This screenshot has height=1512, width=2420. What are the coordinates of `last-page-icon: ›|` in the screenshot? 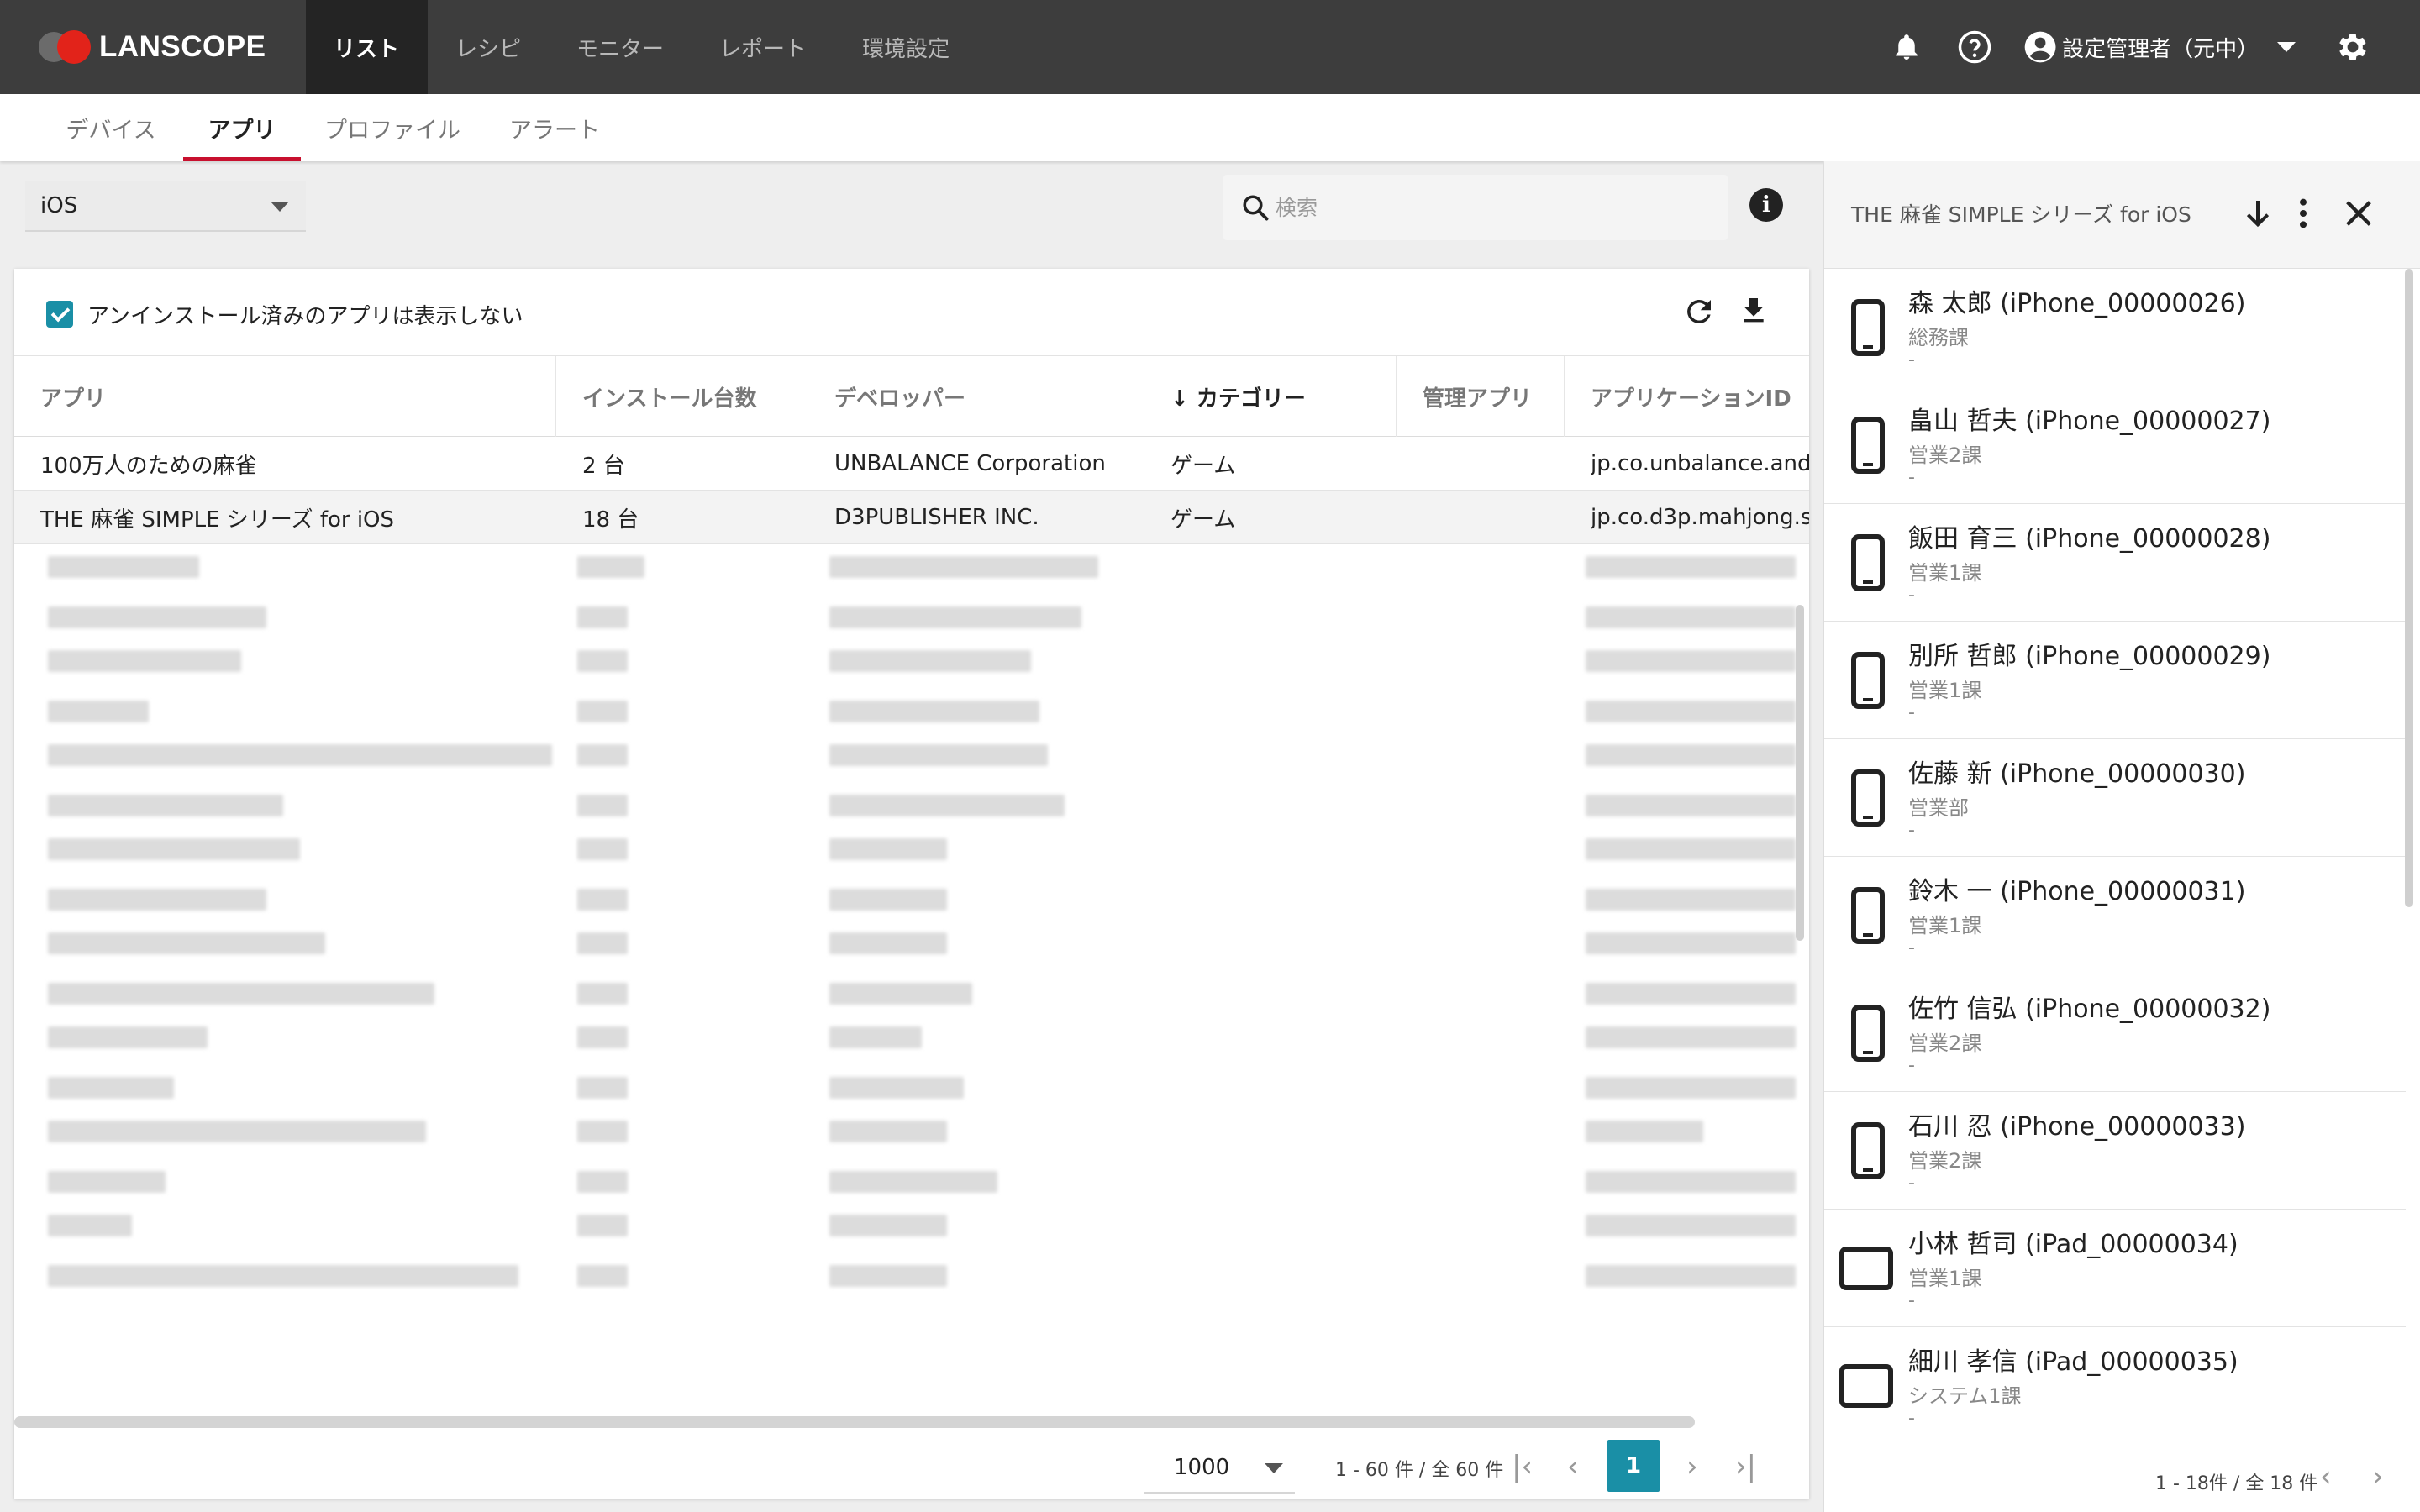 It's located at (1745, 1466).